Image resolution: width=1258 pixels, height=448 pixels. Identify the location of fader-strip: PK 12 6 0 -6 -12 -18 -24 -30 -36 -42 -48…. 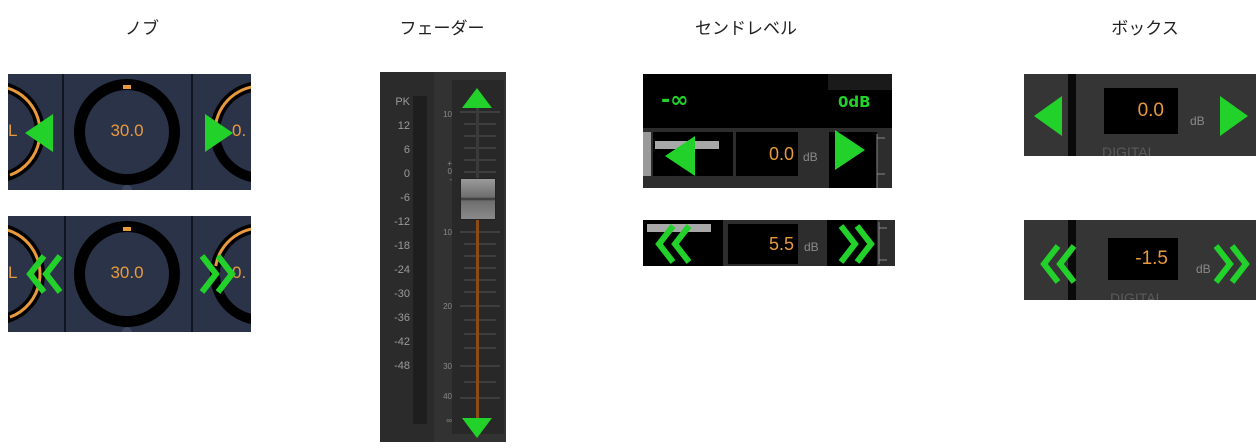
(443, 257).